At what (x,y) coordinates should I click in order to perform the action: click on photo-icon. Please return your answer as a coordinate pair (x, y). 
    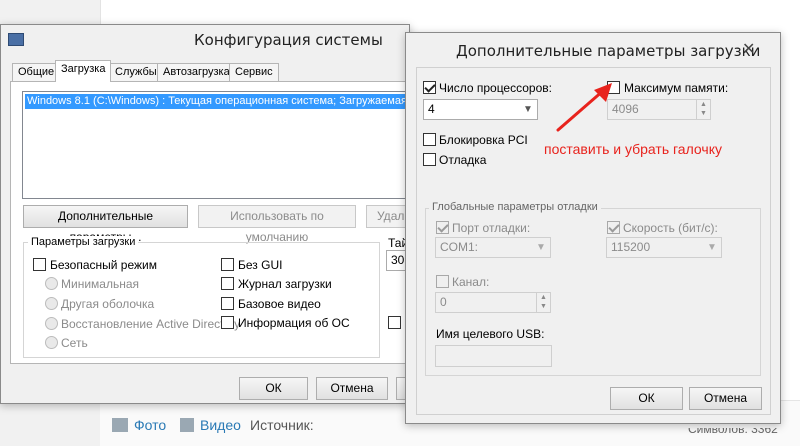
    Looking at the image, I should click on (120, 425).